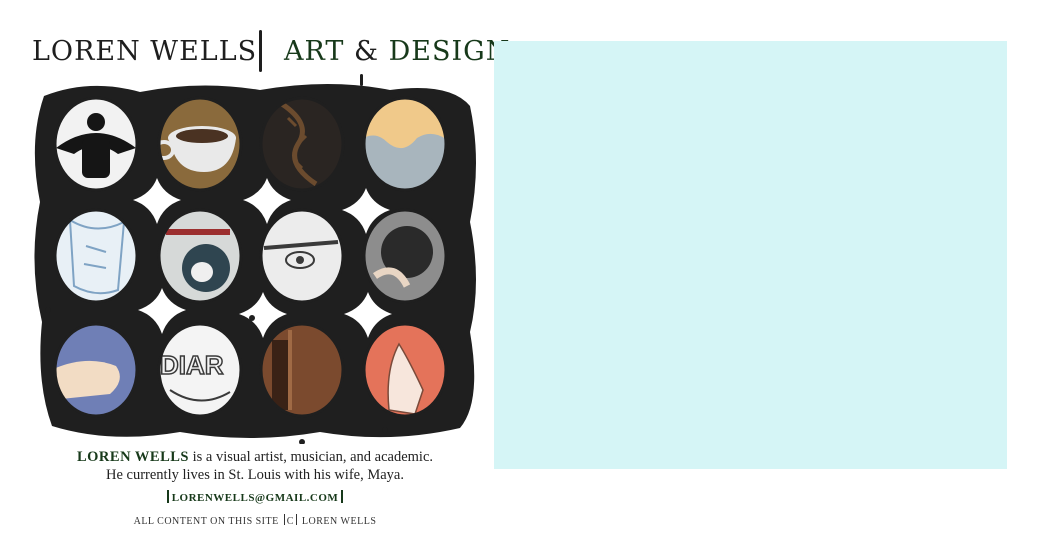 This screenshot has width=1050, height=546. What do you see at coordinates (260, 51) in the screenshot?
I see `header-divider` at bounding box center [260, 51].